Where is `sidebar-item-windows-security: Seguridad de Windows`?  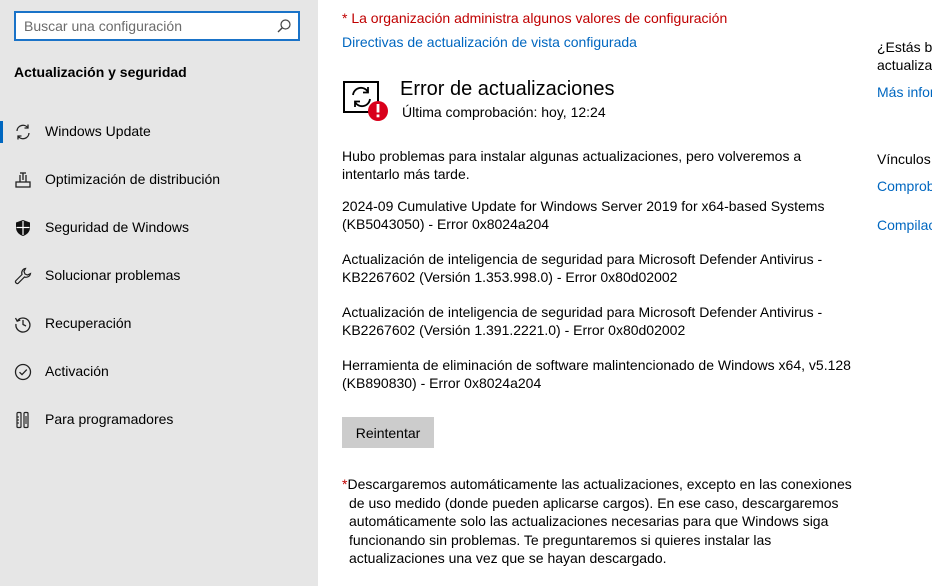
sidebar-item-windows-security: Seguridad de Windows is located at coordinates (159, 228).